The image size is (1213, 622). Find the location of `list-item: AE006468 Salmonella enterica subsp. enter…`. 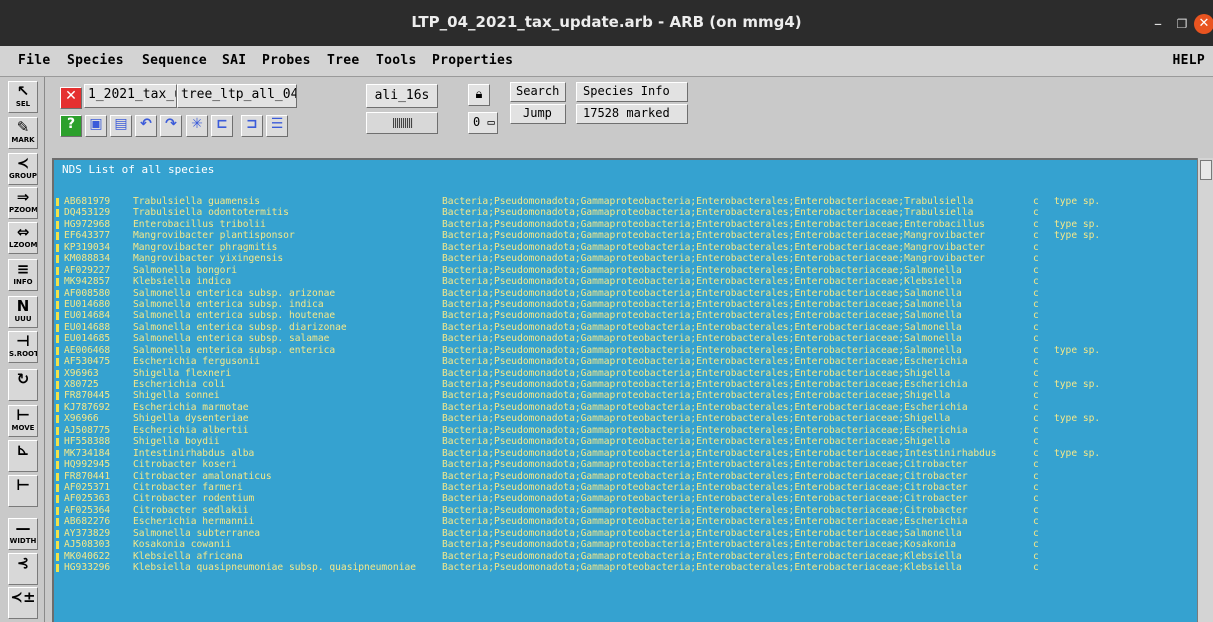

list-item: AE006468 Salmonella enterica subsp. enter… is located at coordinates (625, 350).